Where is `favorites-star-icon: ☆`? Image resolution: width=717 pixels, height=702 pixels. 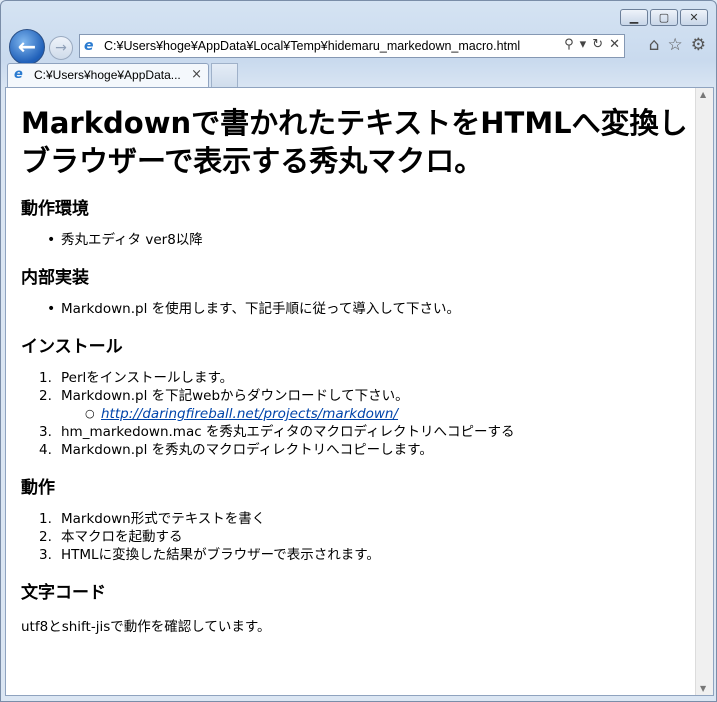
favorites-star-icon: ☆ is located at coordinates (675, 45).